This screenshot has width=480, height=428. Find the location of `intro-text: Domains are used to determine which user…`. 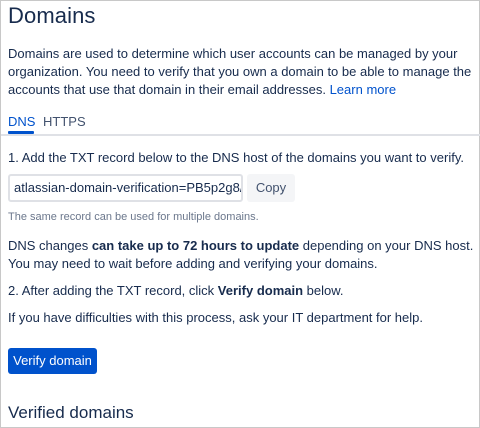

intro-text: Domains are used to determine which user… is located at coordinates (240, 71).